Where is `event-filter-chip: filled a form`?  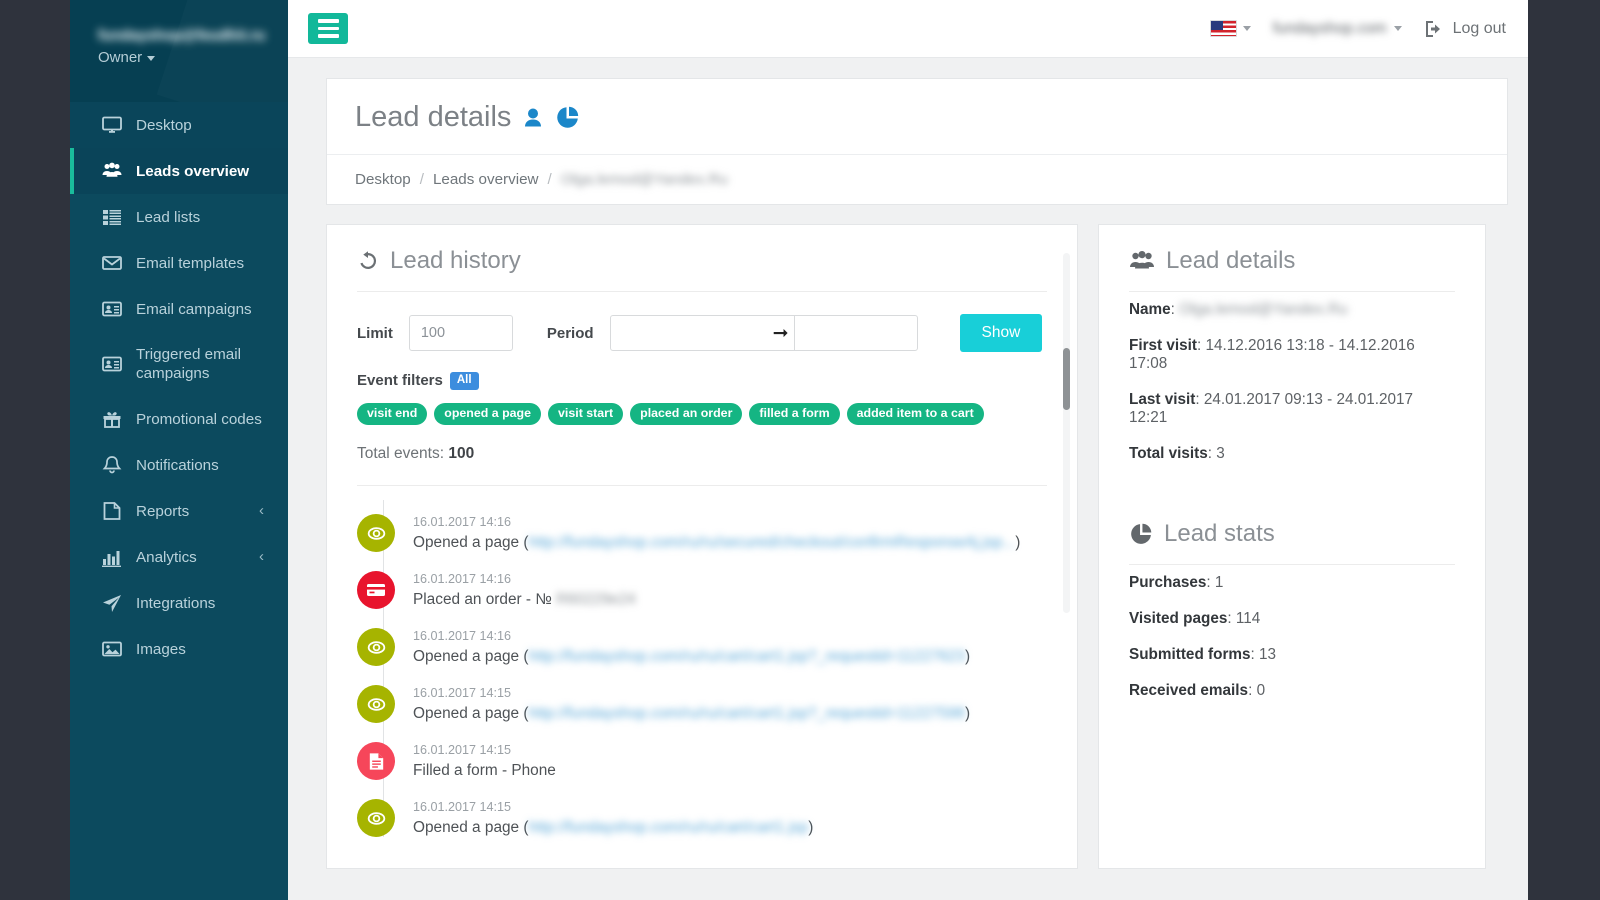
event-filter-chip: filled a form is located at coordinates (794, 414).